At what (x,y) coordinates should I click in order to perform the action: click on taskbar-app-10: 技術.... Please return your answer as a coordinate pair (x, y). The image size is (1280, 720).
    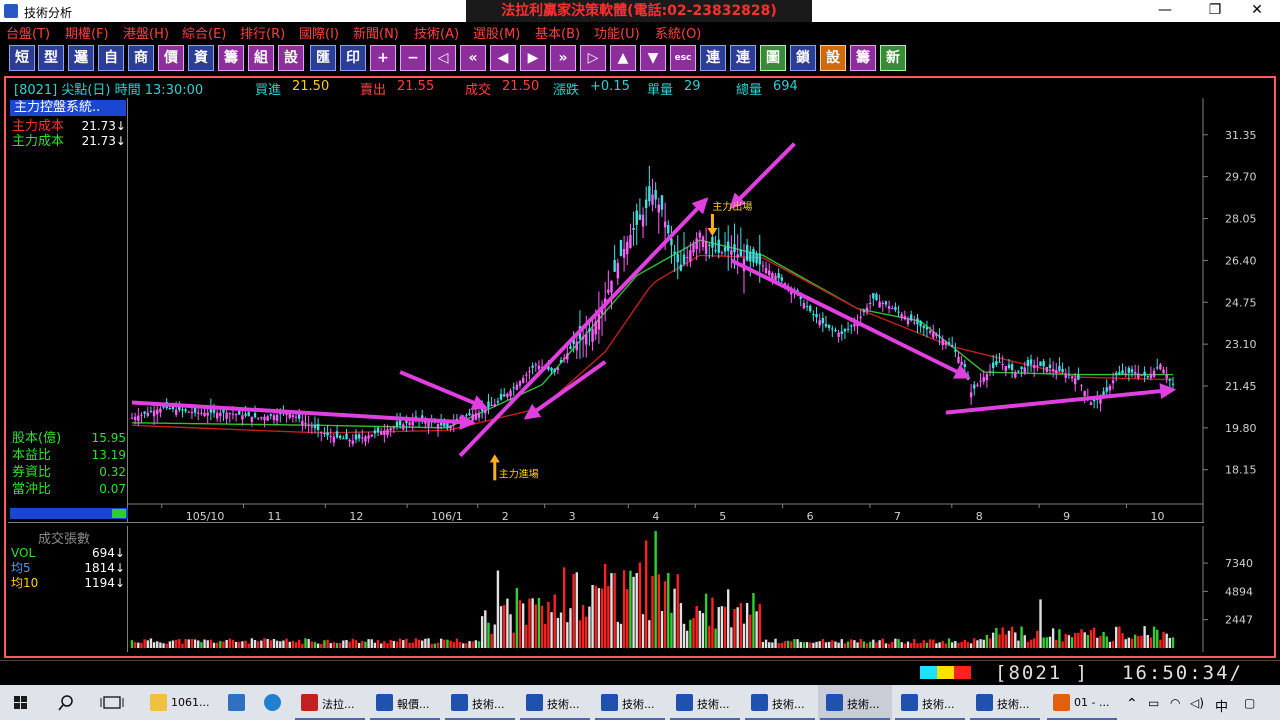
    Looking at the image, I should click on (855, 702).